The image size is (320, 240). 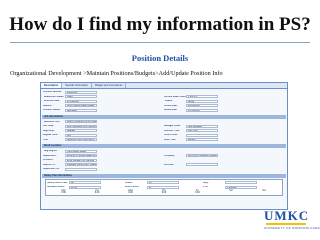 I want to click on schedule-day-hours, so click(x=230, y=193).